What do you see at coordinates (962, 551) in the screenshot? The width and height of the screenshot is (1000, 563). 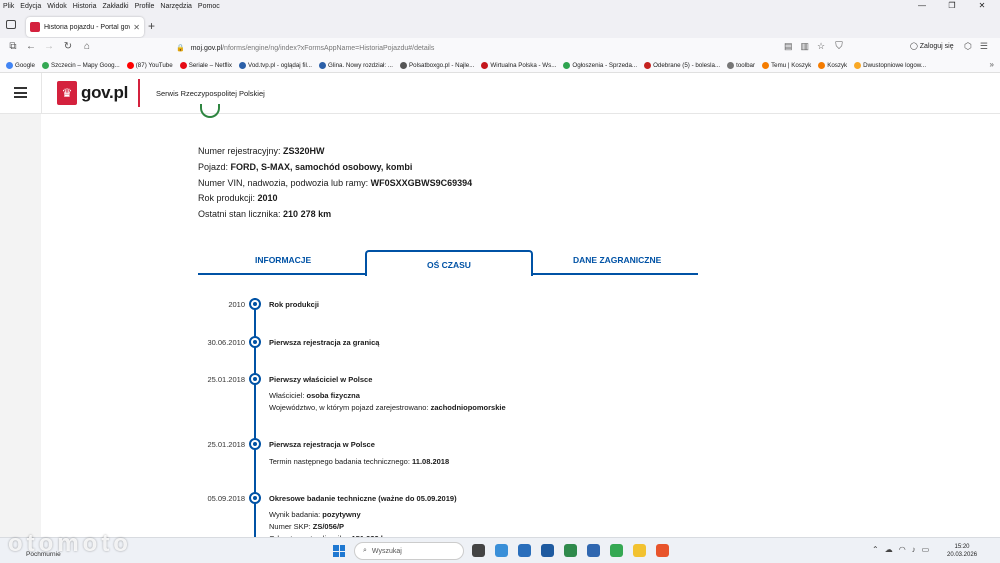 I see `taskbar-clock: 15:20 20.03.2026` at bounding box center [962, 551].